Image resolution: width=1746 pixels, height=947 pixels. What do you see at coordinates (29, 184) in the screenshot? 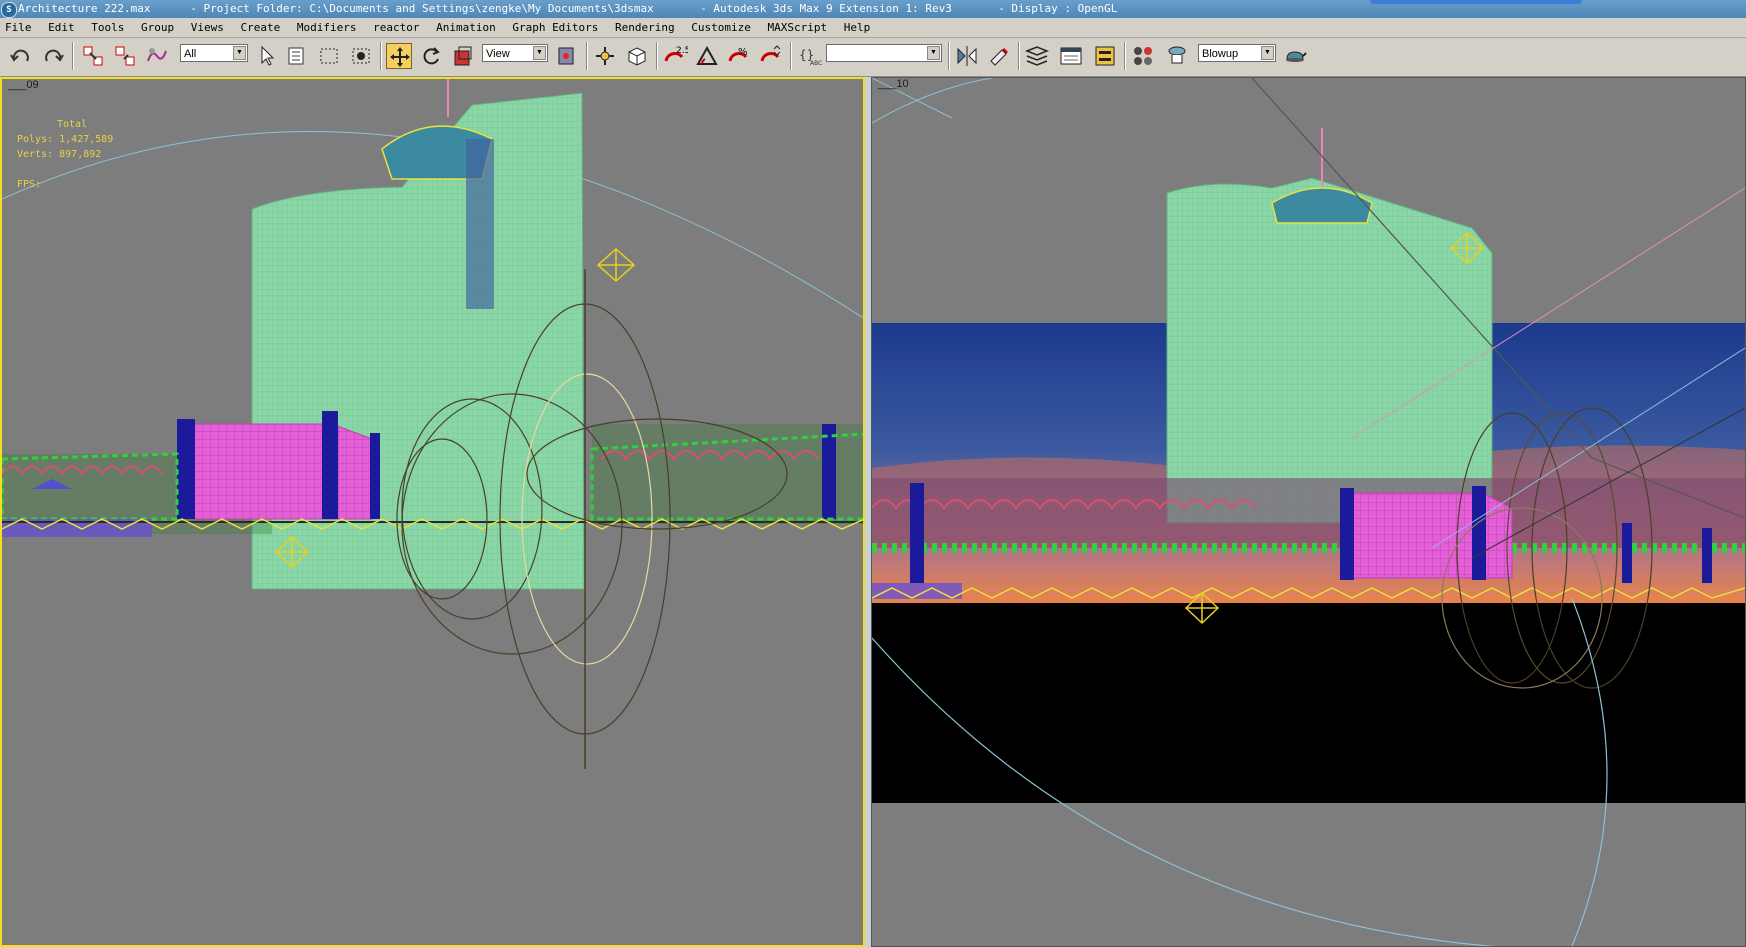
I see `stats-fps: FPS:` at bounding box center [29, 184].